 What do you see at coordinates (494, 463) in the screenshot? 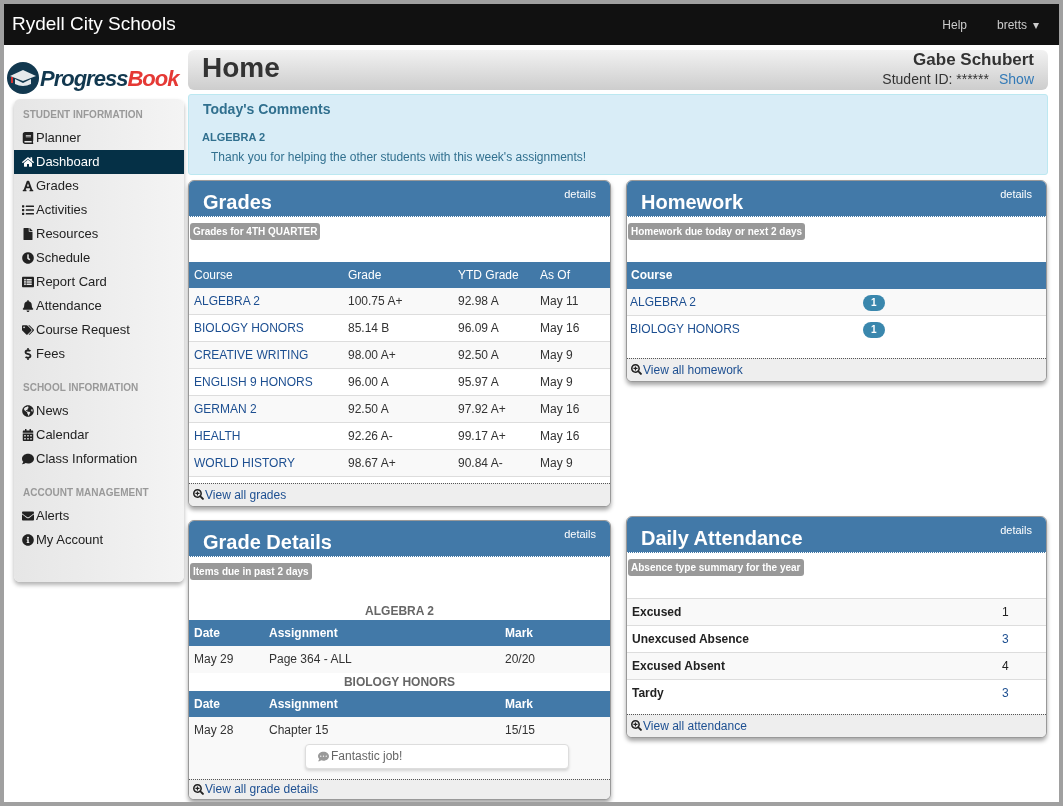
I see `table-cell: 90.84 A-` at bounding box center [494, 463].